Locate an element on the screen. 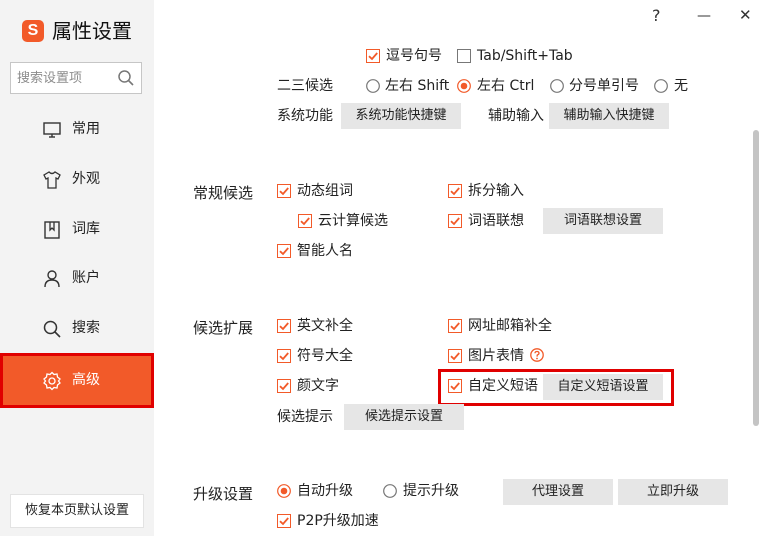 The height and width of the screenshot is (536, 766). minimize-button: — is located at coordinates (704, 16).